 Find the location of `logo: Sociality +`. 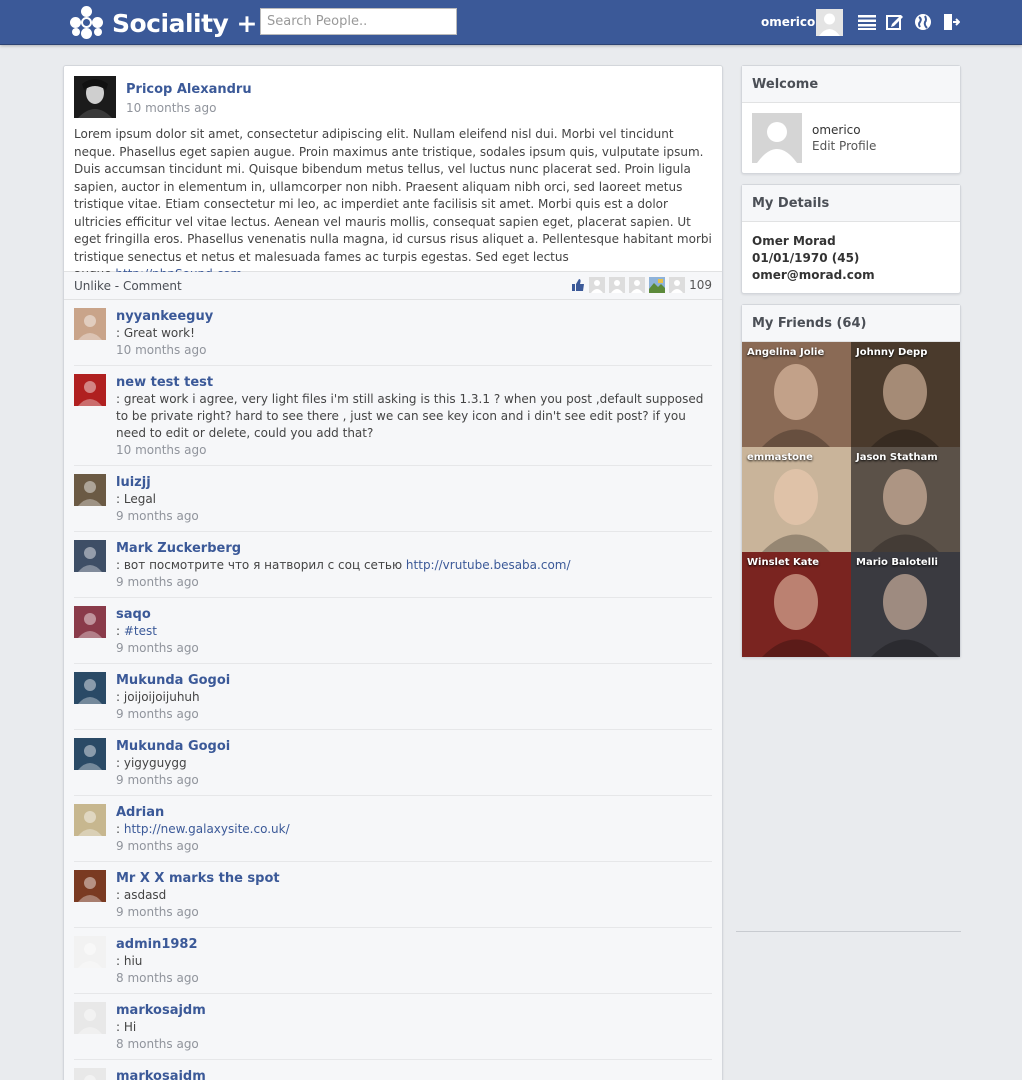

logo: Sociality + is located at coordinates (163, 23).